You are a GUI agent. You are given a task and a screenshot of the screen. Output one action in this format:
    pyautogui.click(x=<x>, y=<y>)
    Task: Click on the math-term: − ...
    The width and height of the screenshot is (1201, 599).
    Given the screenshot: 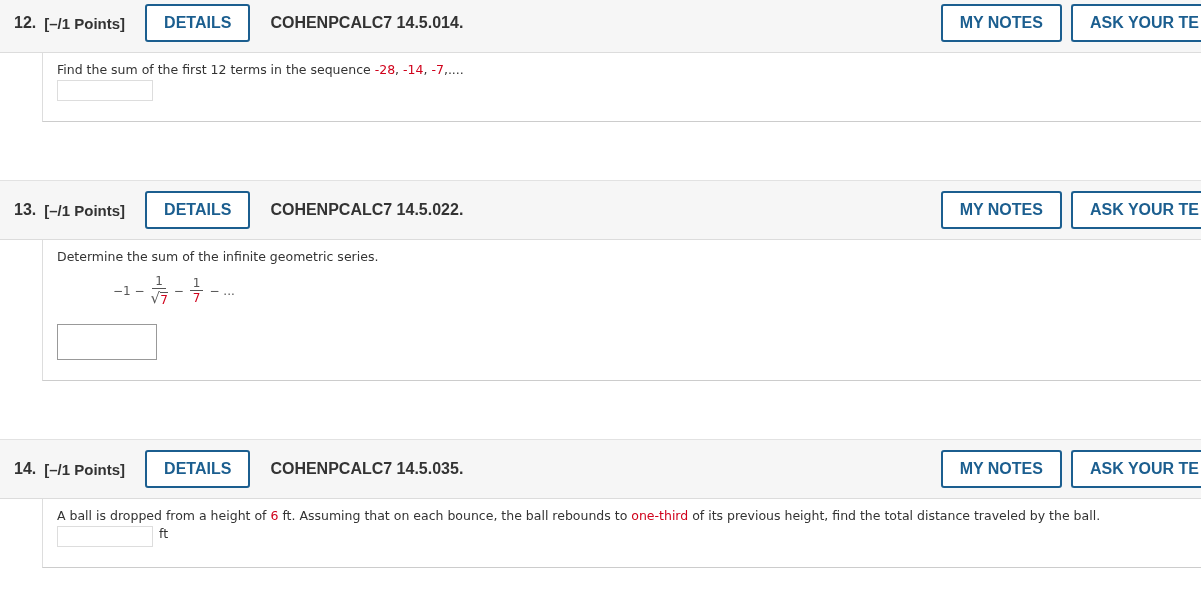 What is the action you would take?
    pyautogui.click(x=222, y=290)
    